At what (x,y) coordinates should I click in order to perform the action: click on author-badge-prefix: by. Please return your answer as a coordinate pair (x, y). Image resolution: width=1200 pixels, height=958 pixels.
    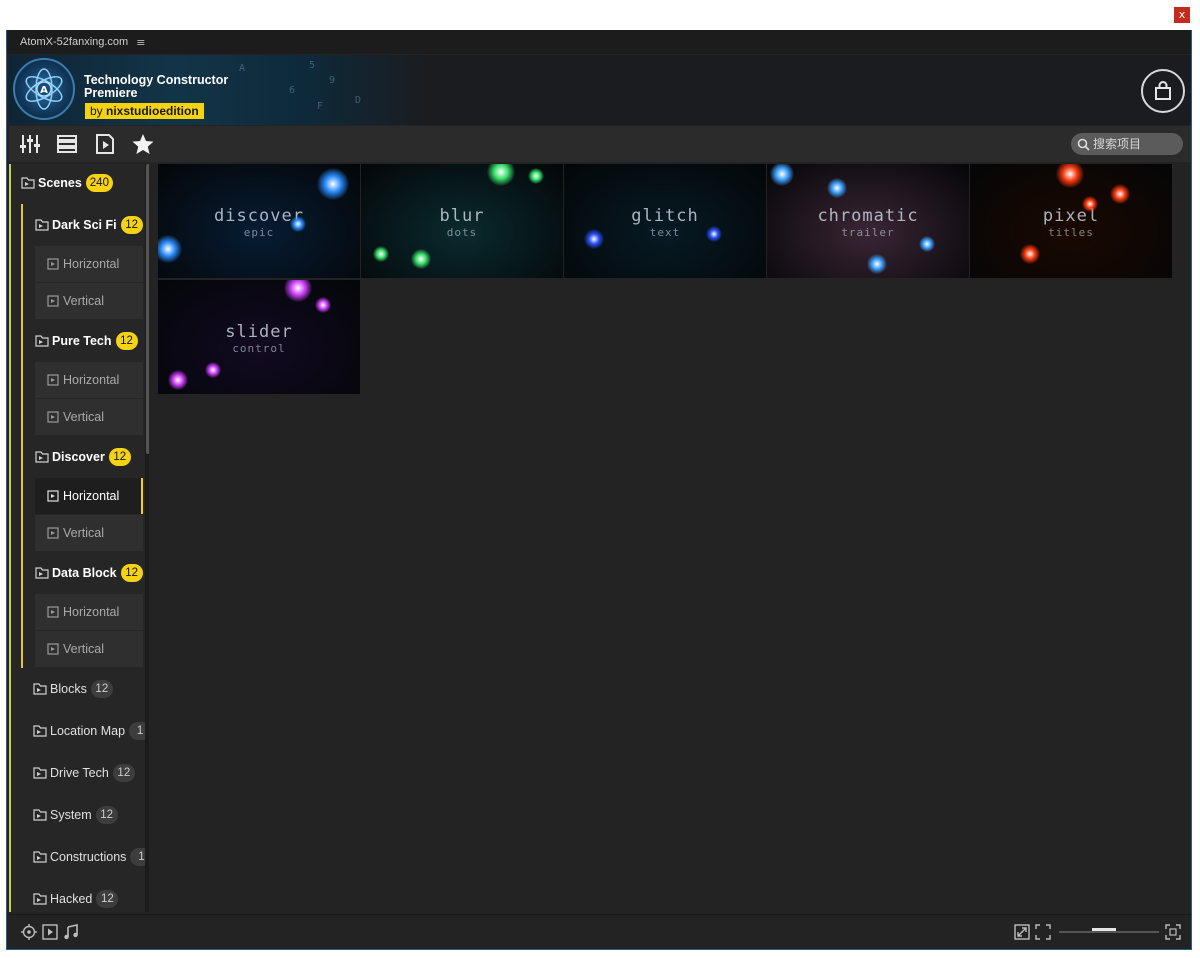
    Looking at the image, I should click on (98, 111).